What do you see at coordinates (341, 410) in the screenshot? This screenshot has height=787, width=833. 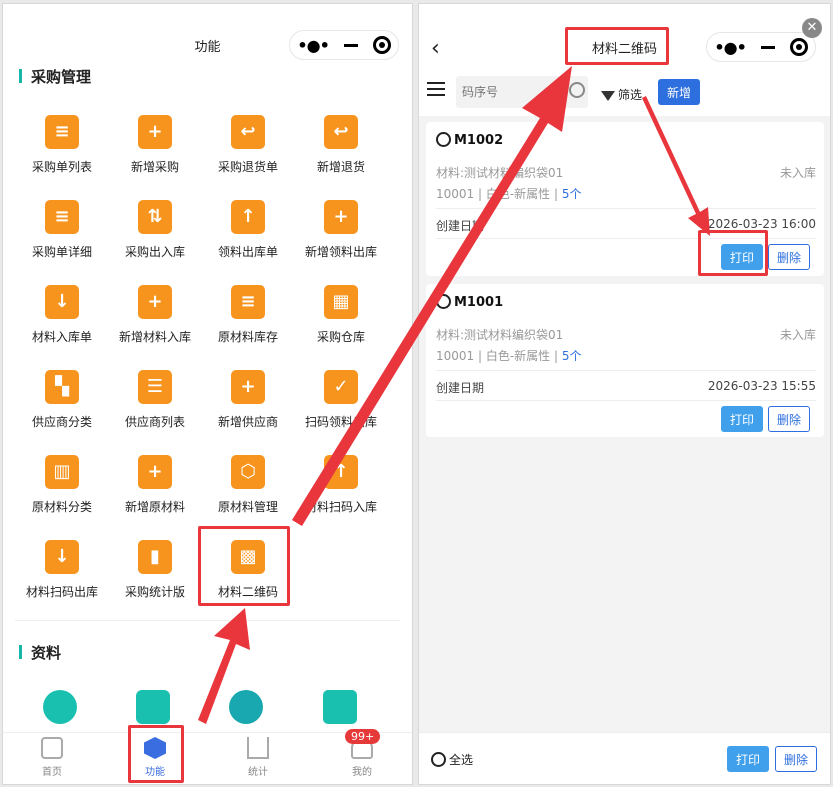 I see `function-item: ✓ 扫码领料出库` at bounding box center [341, 410].